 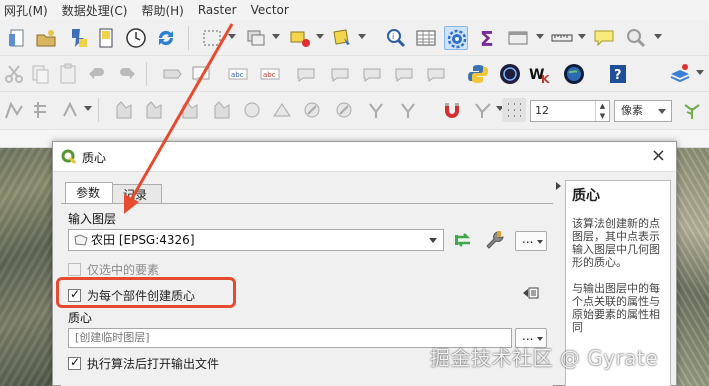 I want to click on attribute-table-icon, so click(x=426, y=38).